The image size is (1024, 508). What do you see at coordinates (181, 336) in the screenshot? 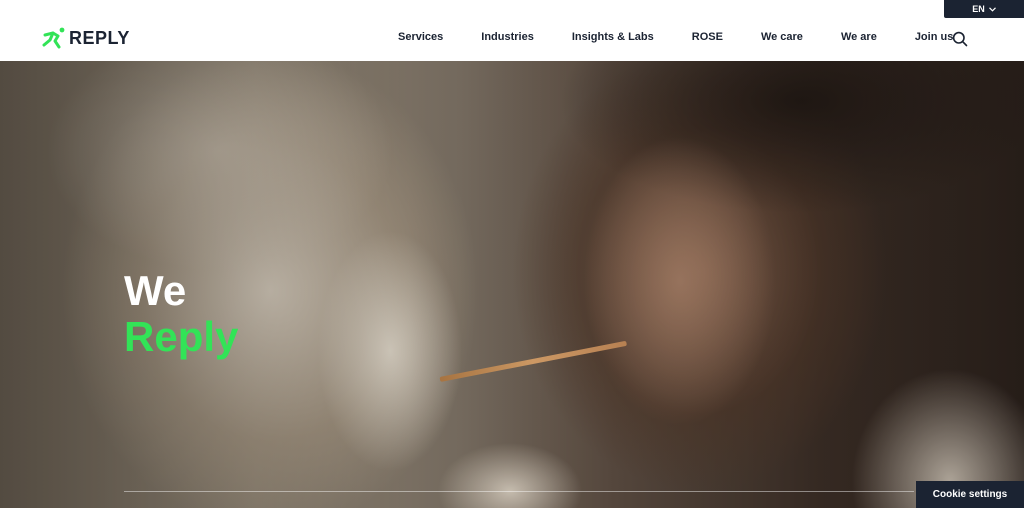
I see `headline-reply: Reply` at bounding box center [181, 336].